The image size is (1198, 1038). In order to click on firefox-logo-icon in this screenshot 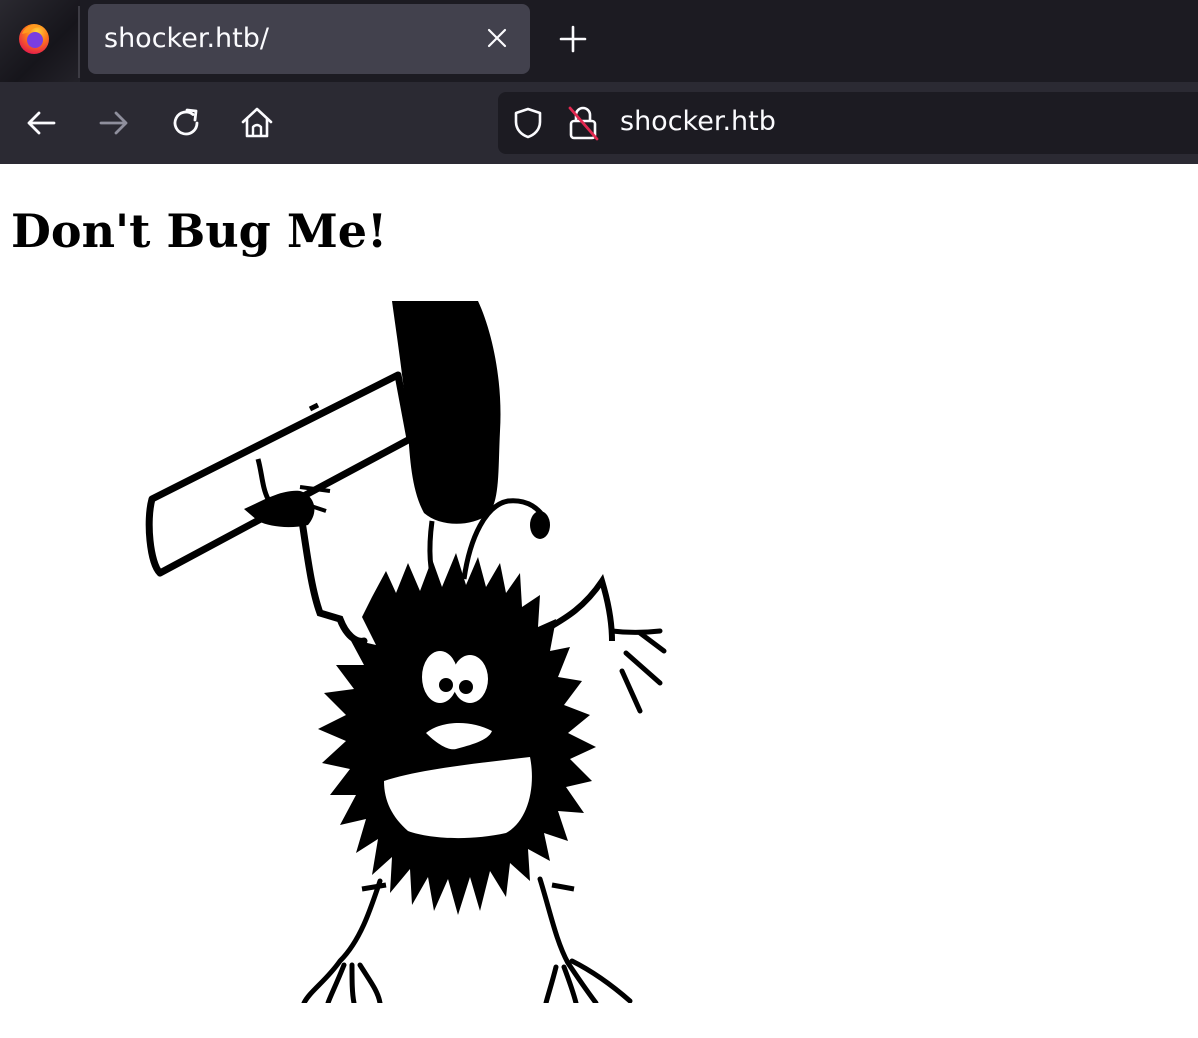, I will do `click(34, 38)`.